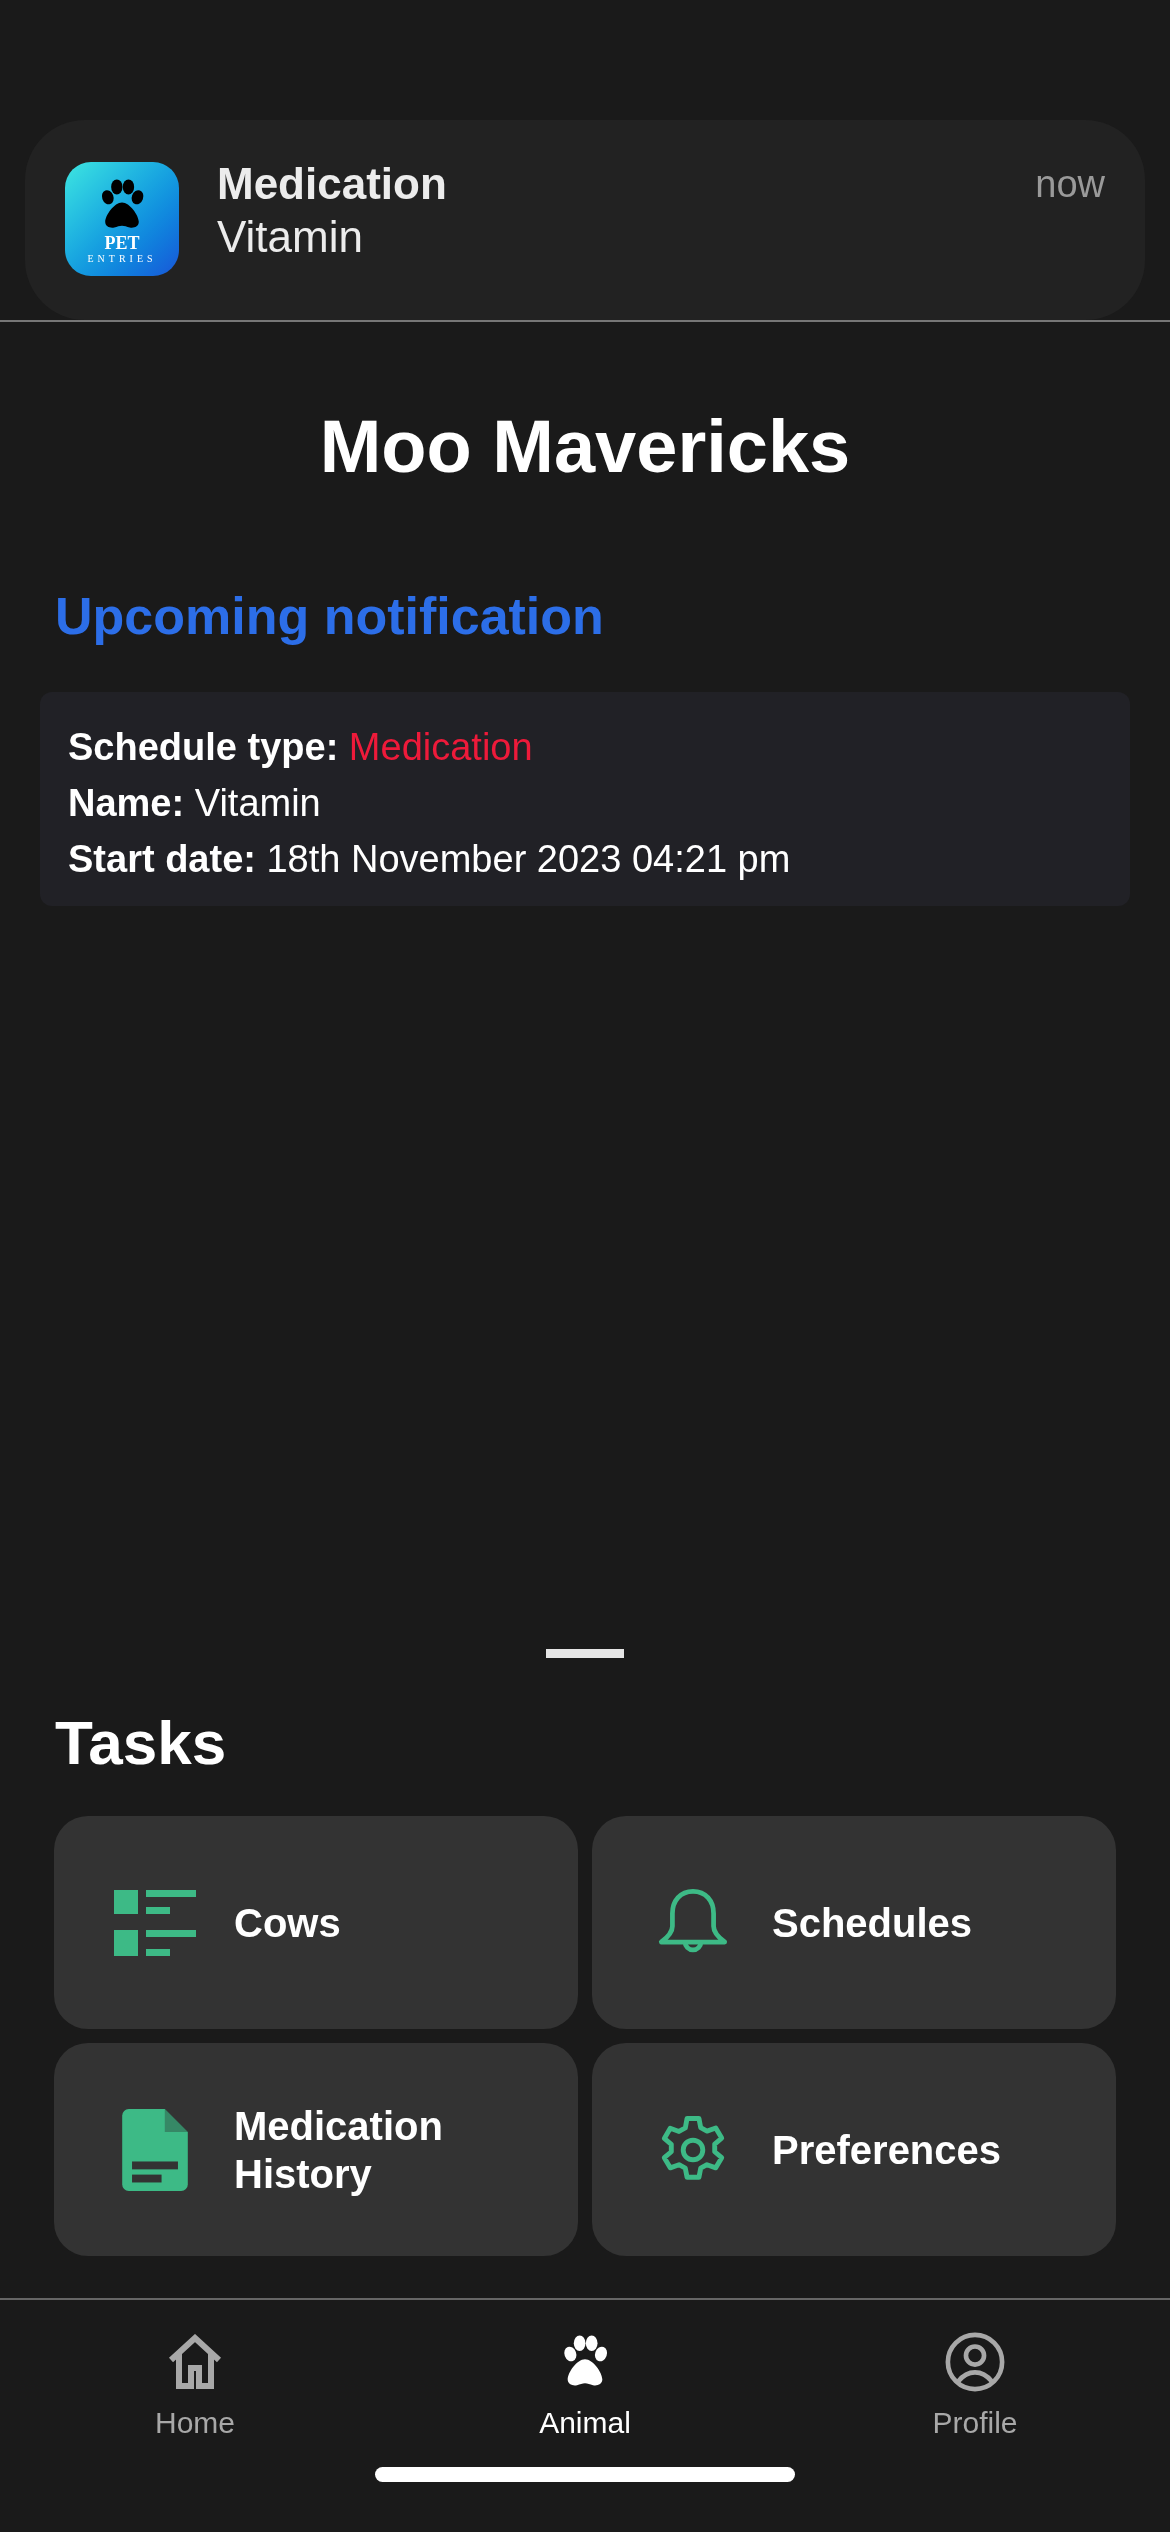 This screenshot has height=2532, width=1170. Describe the element at coordinates (585, 220) in the screenshot. I see `notification-banner: PET ENTRIES Medication Vitamin now` at that location.